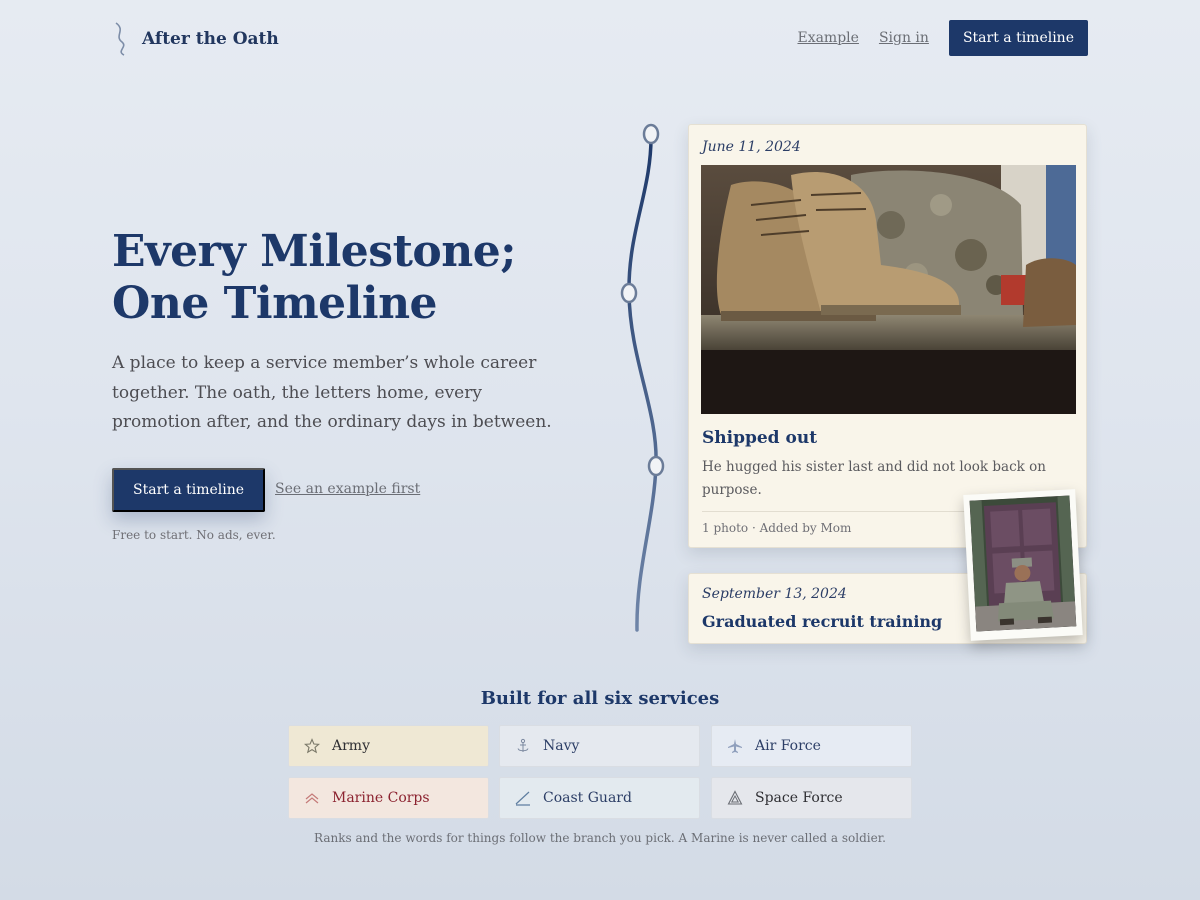  Describe the element at coordinates (587, 798) in the screenshot. I see `service-label: Coast Guard` at that location.